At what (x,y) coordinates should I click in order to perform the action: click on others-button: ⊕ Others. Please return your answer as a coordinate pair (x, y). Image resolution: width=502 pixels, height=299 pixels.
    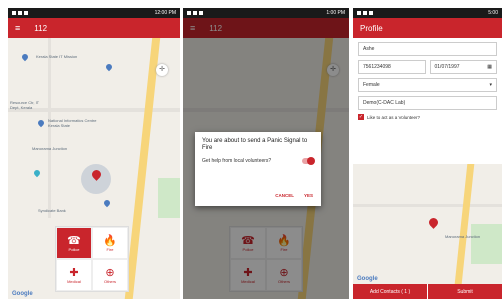
    Looking at the image, I should click on (110, 275).